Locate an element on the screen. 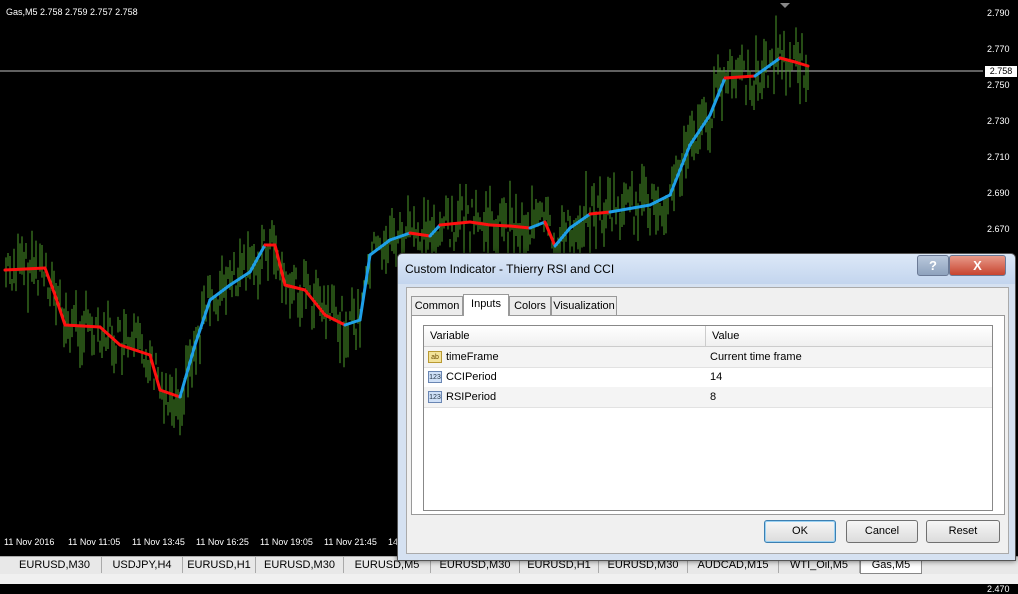 The height and width of the screenshot is (594, 1018). parameter-variable: RSIPeriod is located at coordinates (471, 397).